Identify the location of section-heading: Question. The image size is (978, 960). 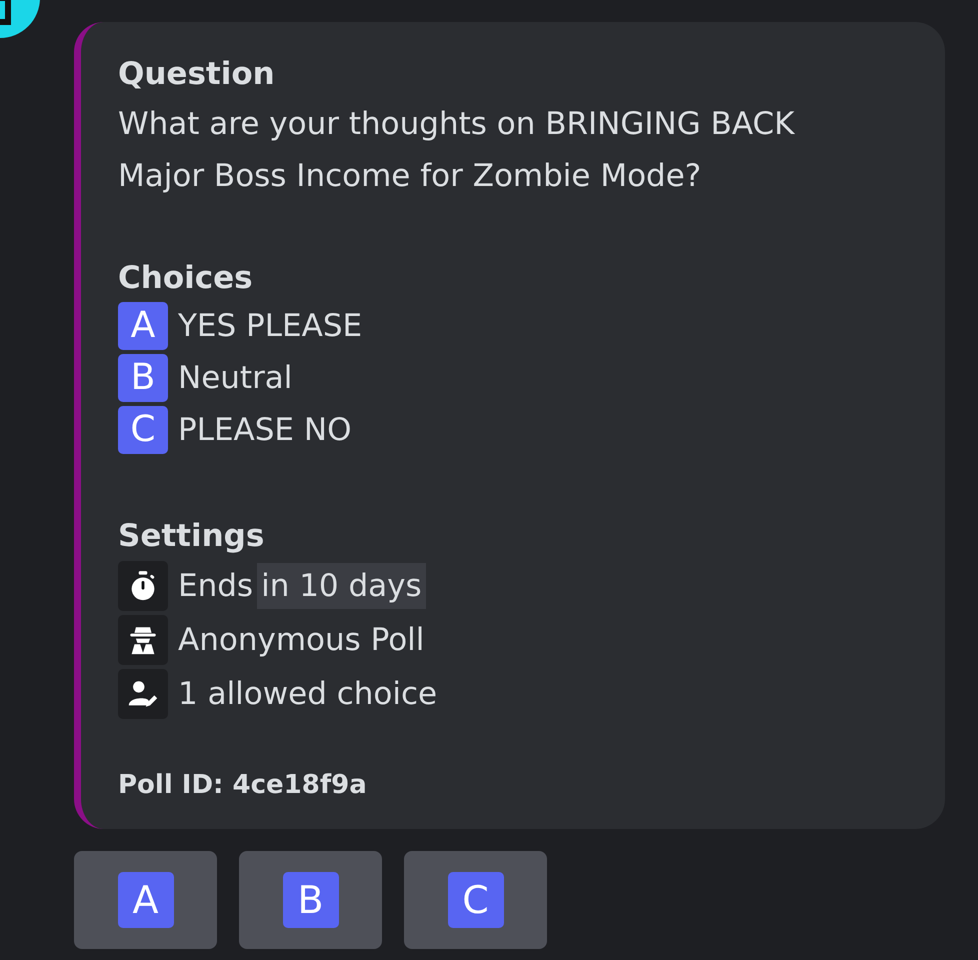
(197, 74).